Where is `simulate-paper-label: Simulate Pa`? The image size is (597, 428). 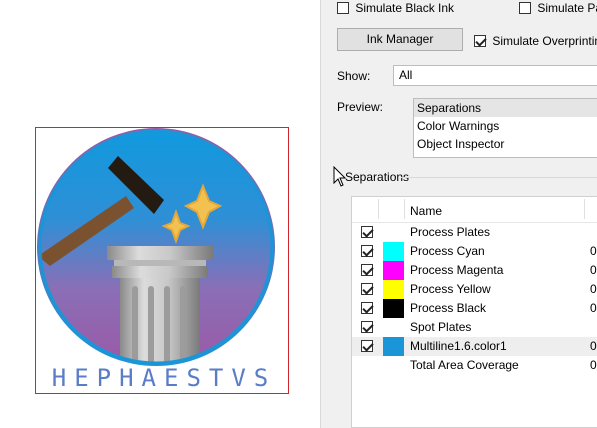
simulate-paper-label: Simulate Pa is located at coordinates (567, 8).